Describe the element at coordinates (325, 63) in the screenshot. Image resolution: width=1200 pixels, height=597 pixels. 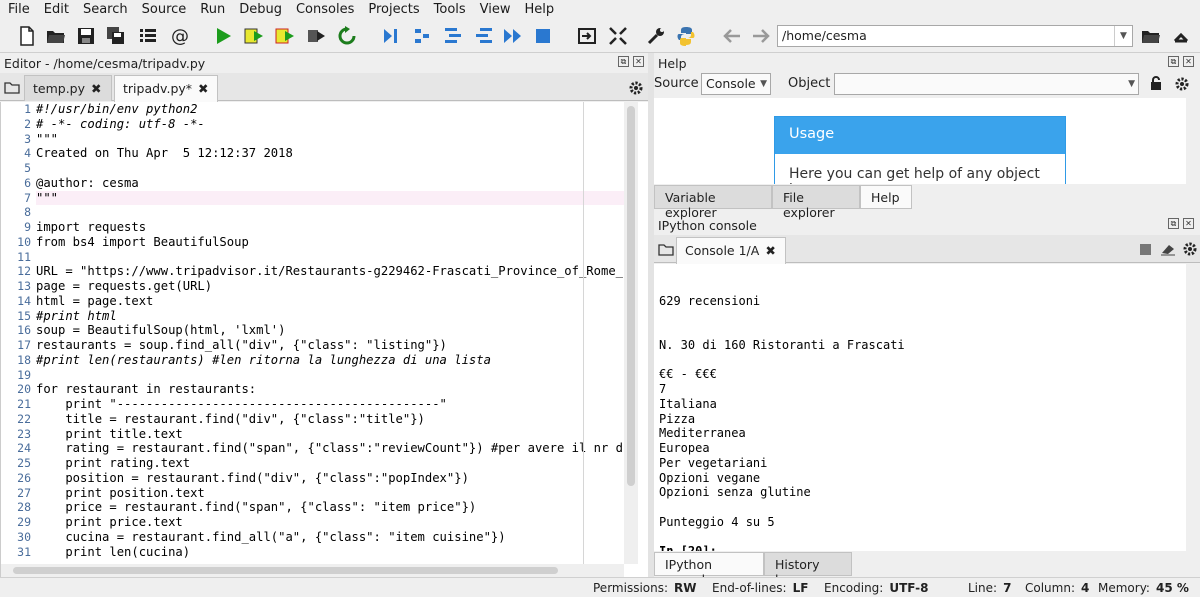
I see `editor-pane-title: Editor - /home/cesma/tripadv.py ⧉ ✕` at that location.